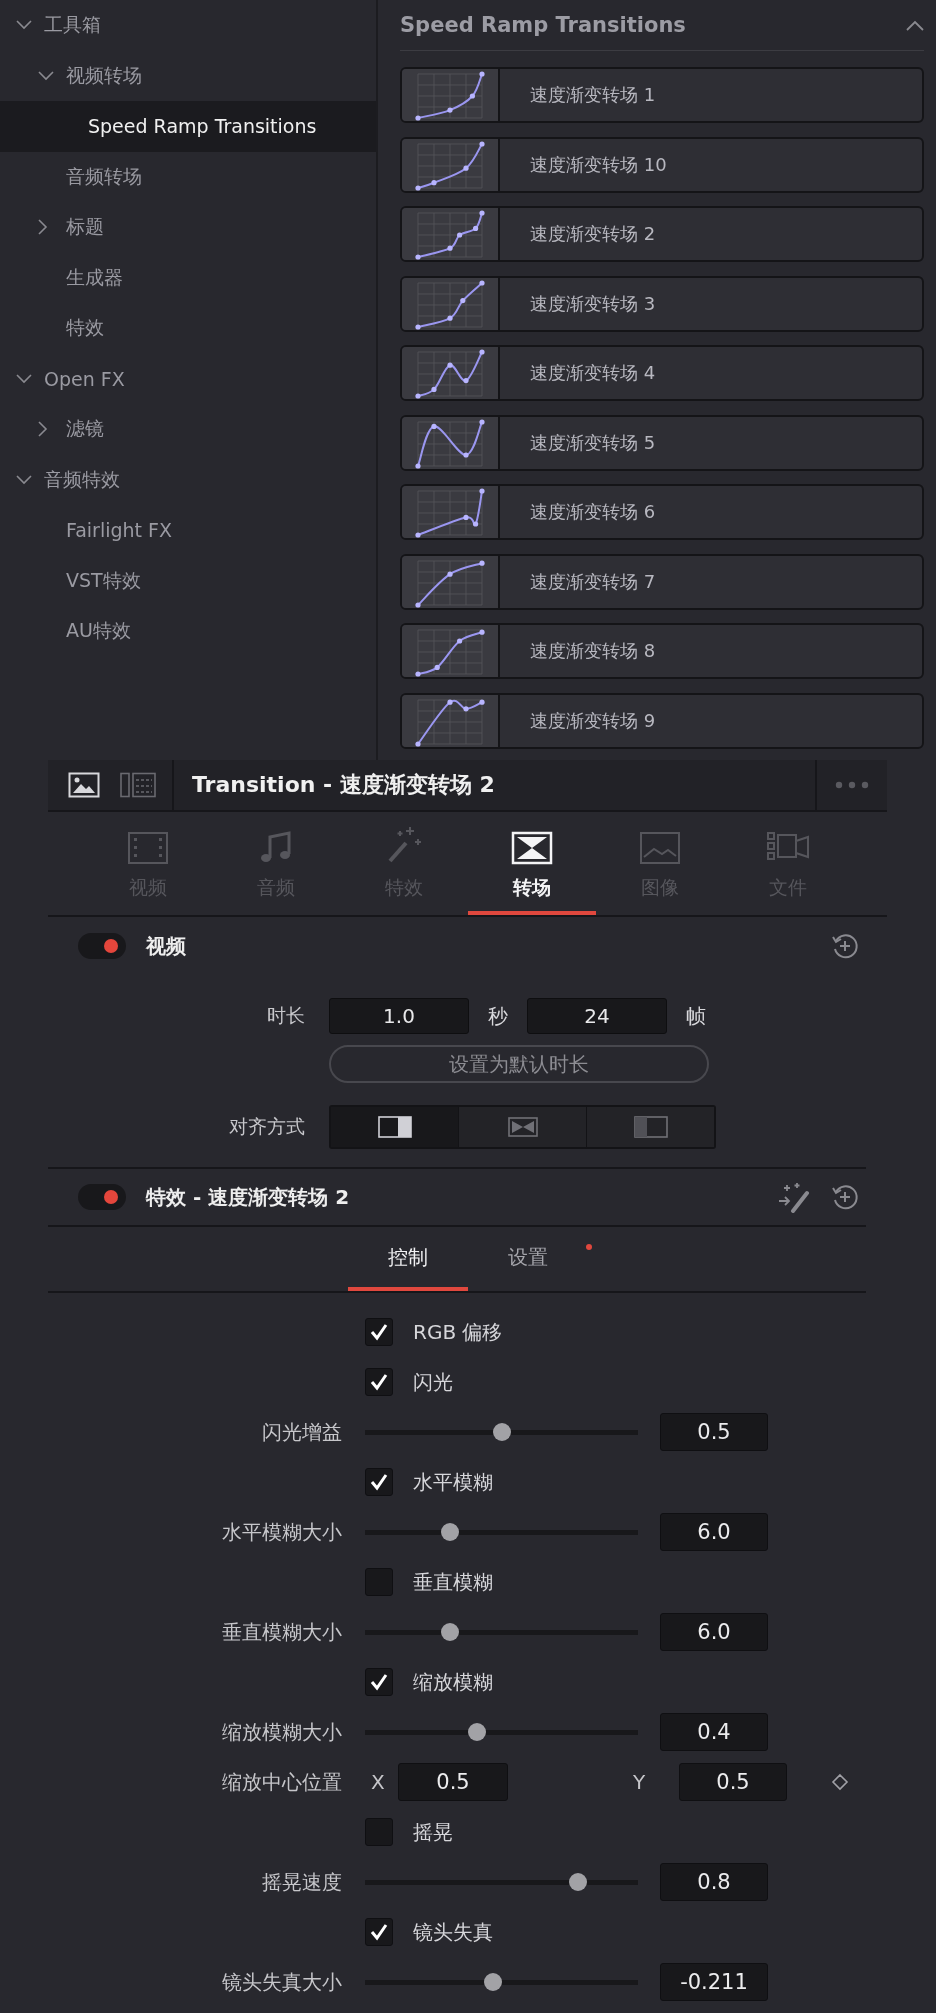 The image size is (936, 2013). Describe the element at coordinates (433, 1832) in the screenshot. I see `checkbox-label: 摇晃` at that location.